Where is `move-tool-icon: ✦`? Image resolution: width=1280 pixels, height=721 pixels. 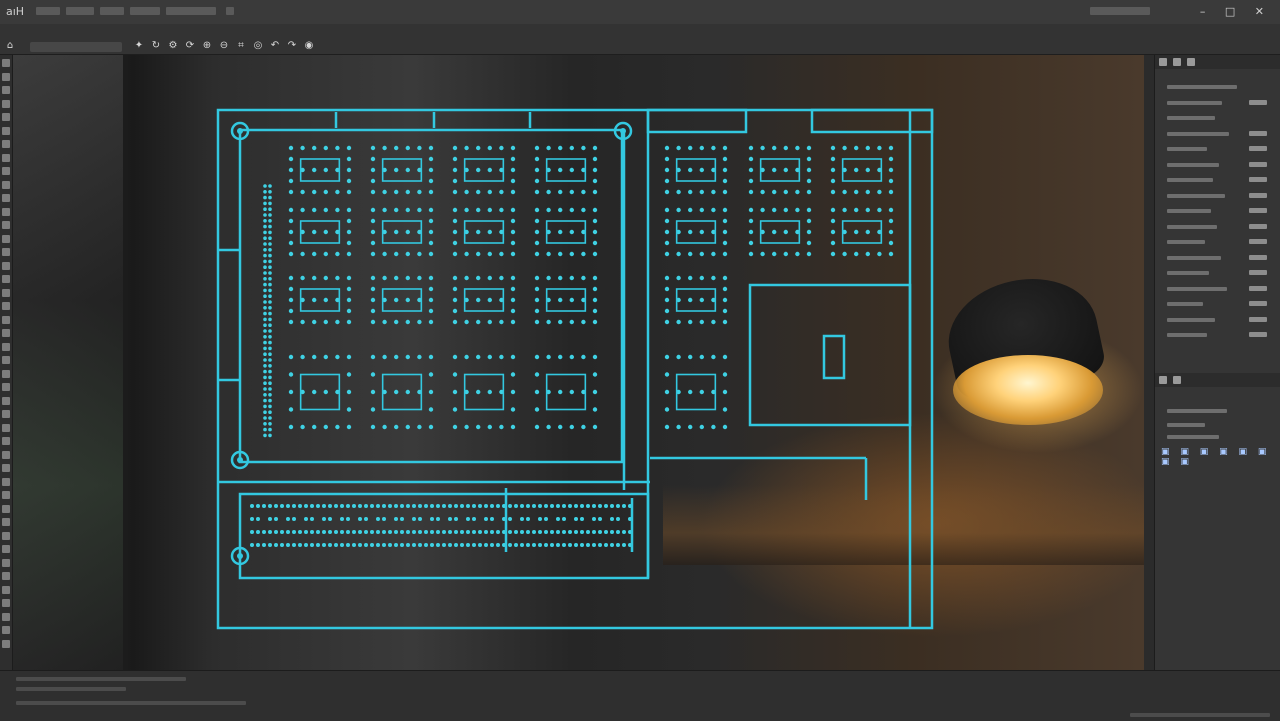 move-tool-icon: ✦ is located at coordinates (139, 46).